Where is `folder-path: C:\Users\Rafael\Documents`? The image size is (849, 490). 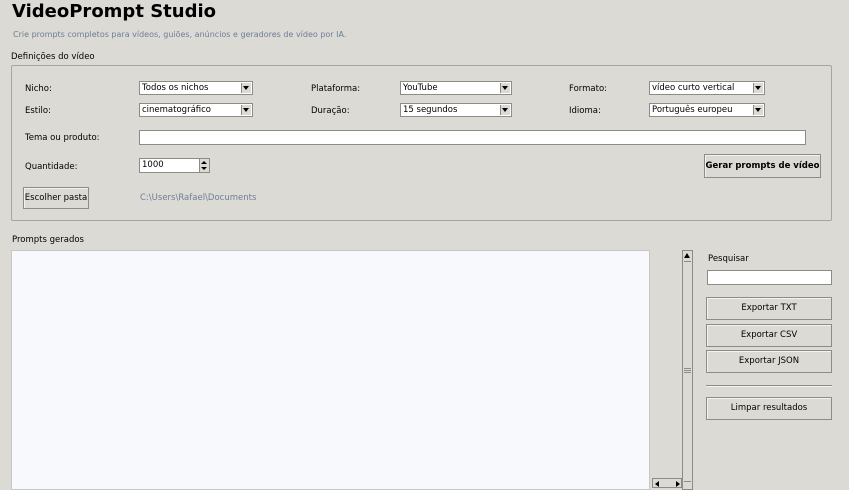 folder-path: C:\Users\Rafael\Documents is located at coordinates (198, 198).